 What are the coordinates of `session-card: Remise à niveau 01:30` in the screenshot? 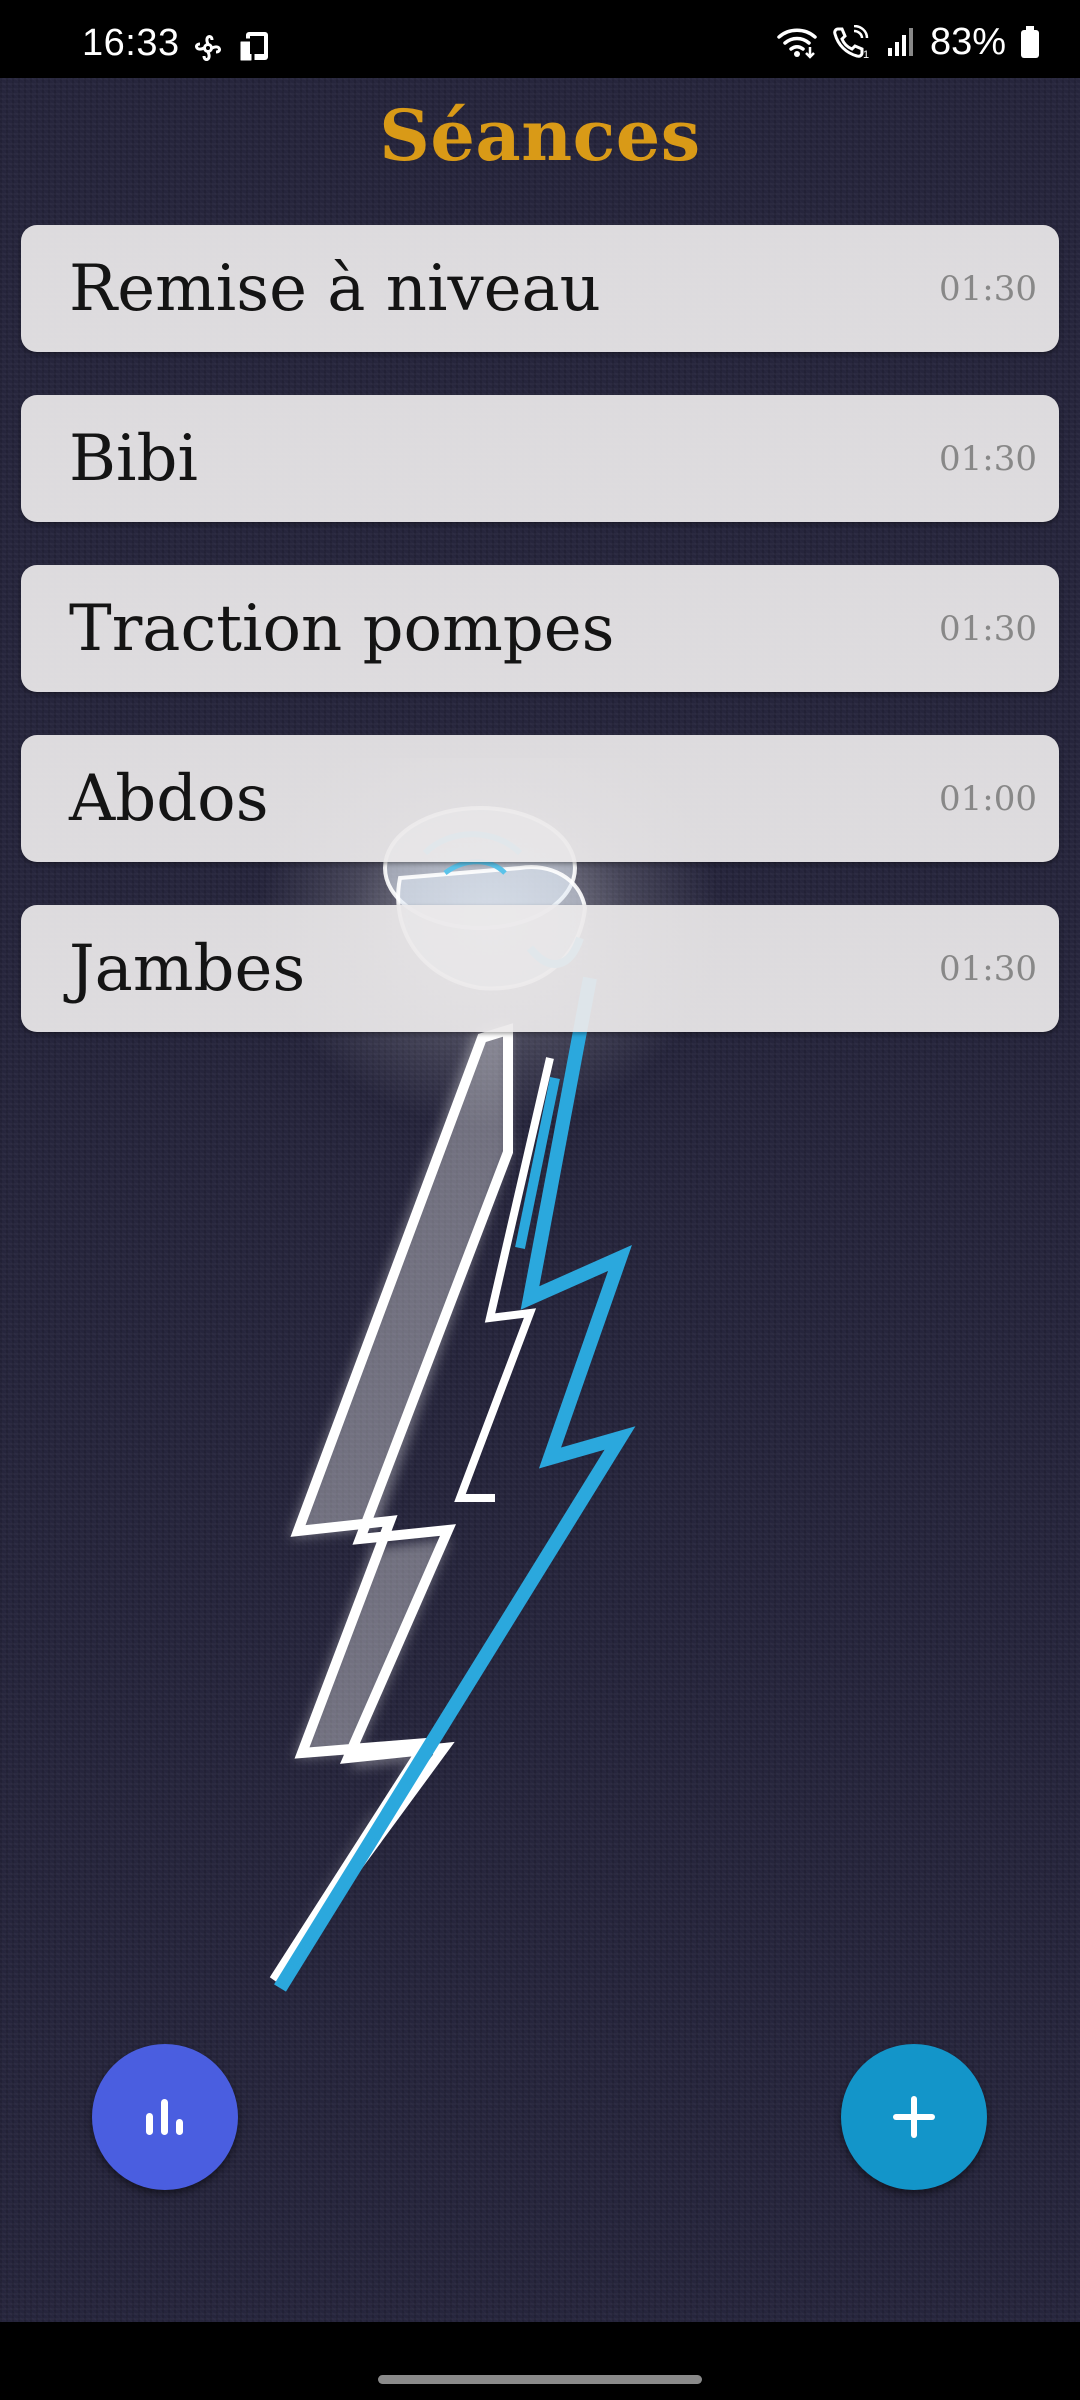 It's located at (540, 288).